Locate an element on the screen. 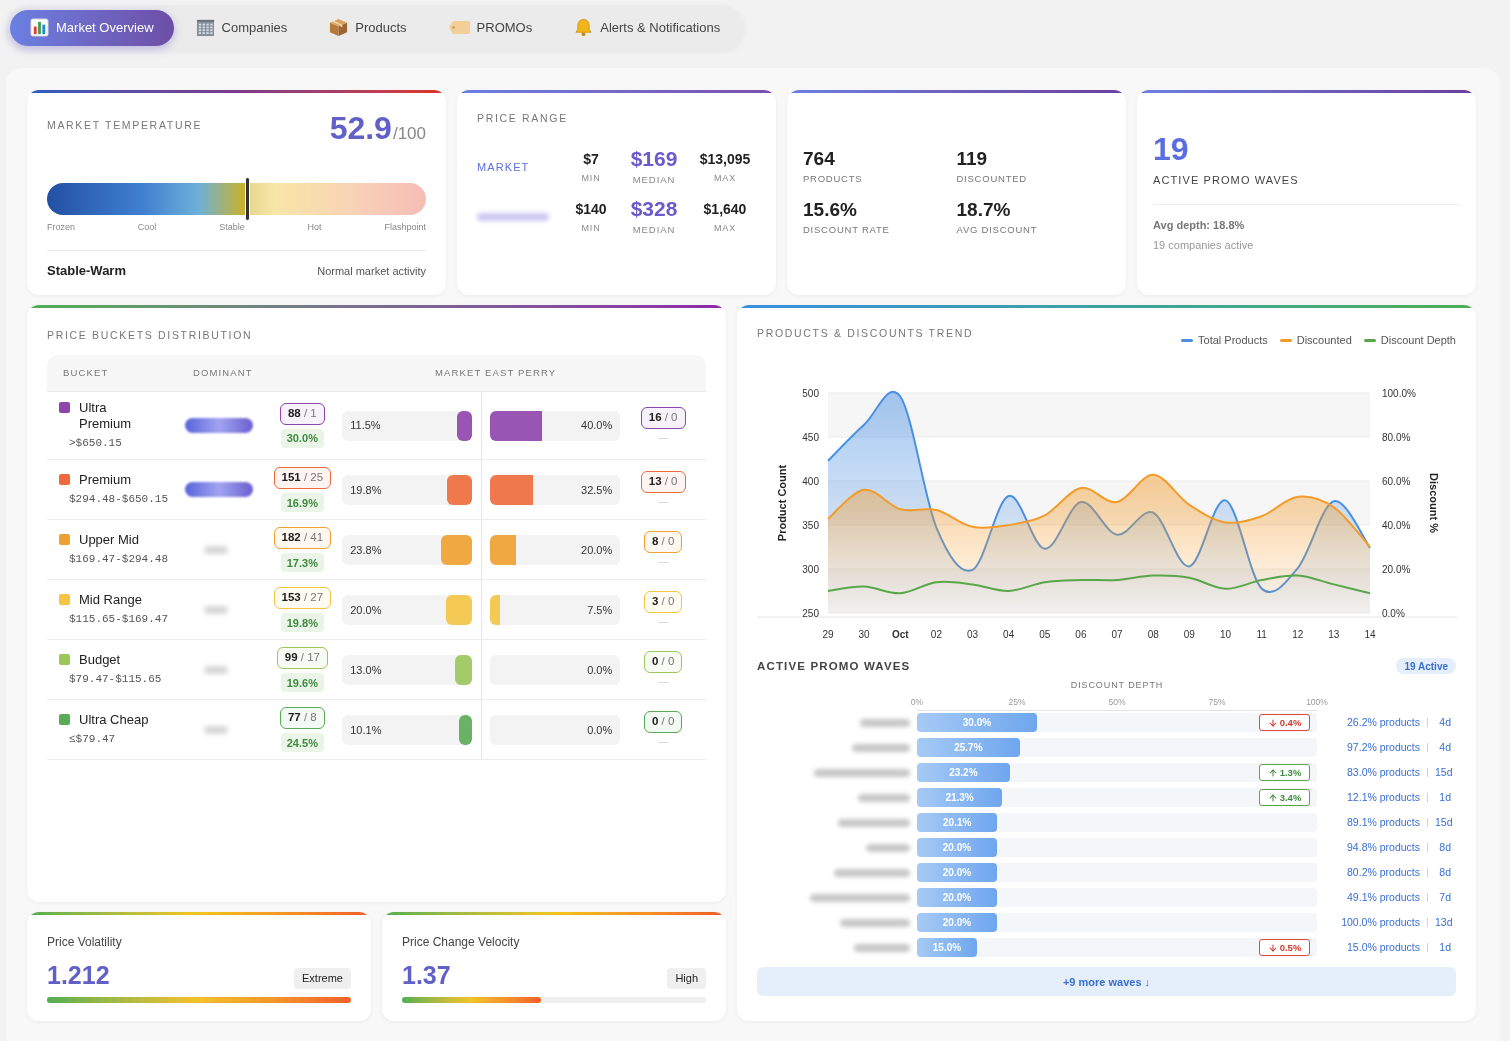 The image size is (1510, 1041). depth-value: 25.7% is located at coordinates (968, 748).